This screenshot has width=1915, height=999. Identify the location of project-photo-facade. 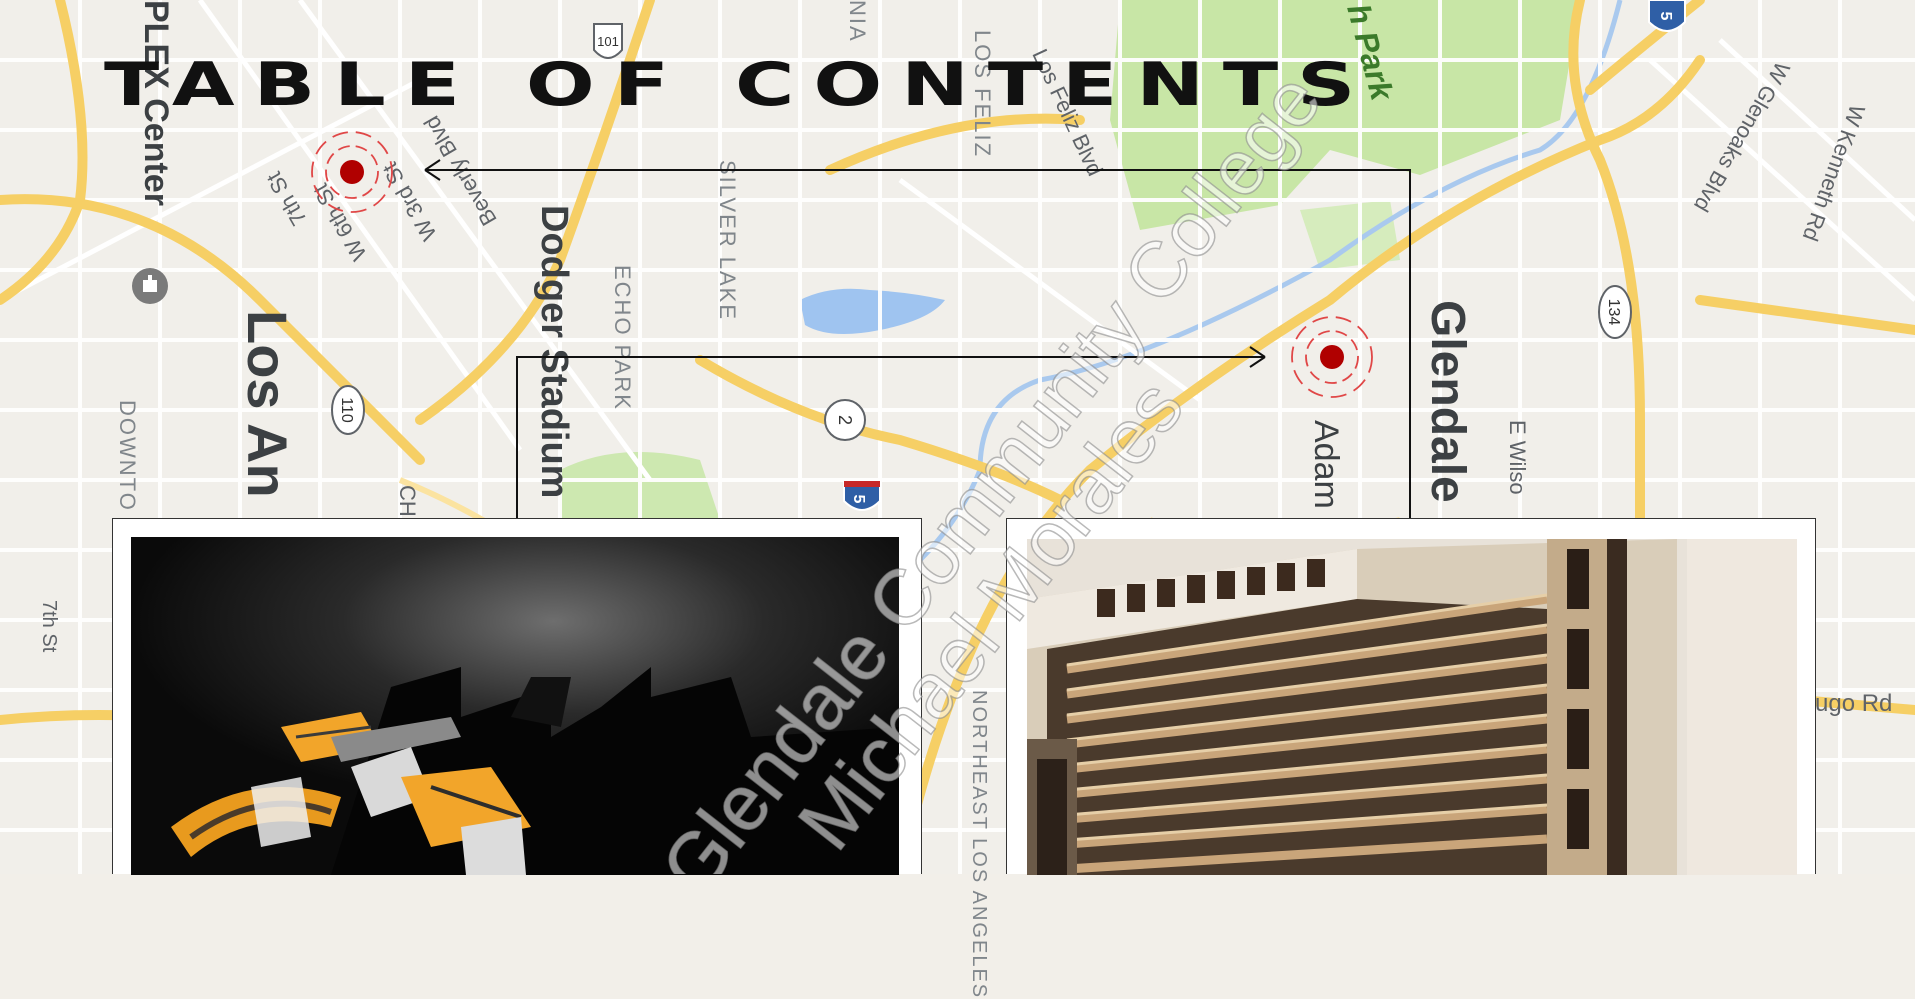
(1412, 707).